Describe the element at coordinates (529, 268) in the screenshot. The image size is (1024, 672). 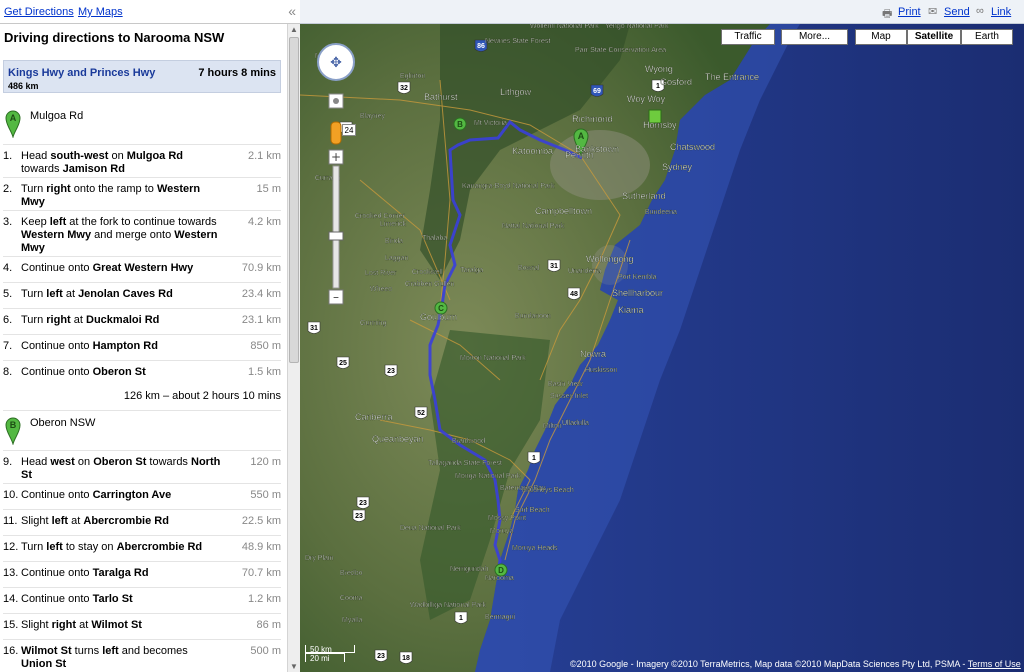
I see `place-label: Bowral` at that location.